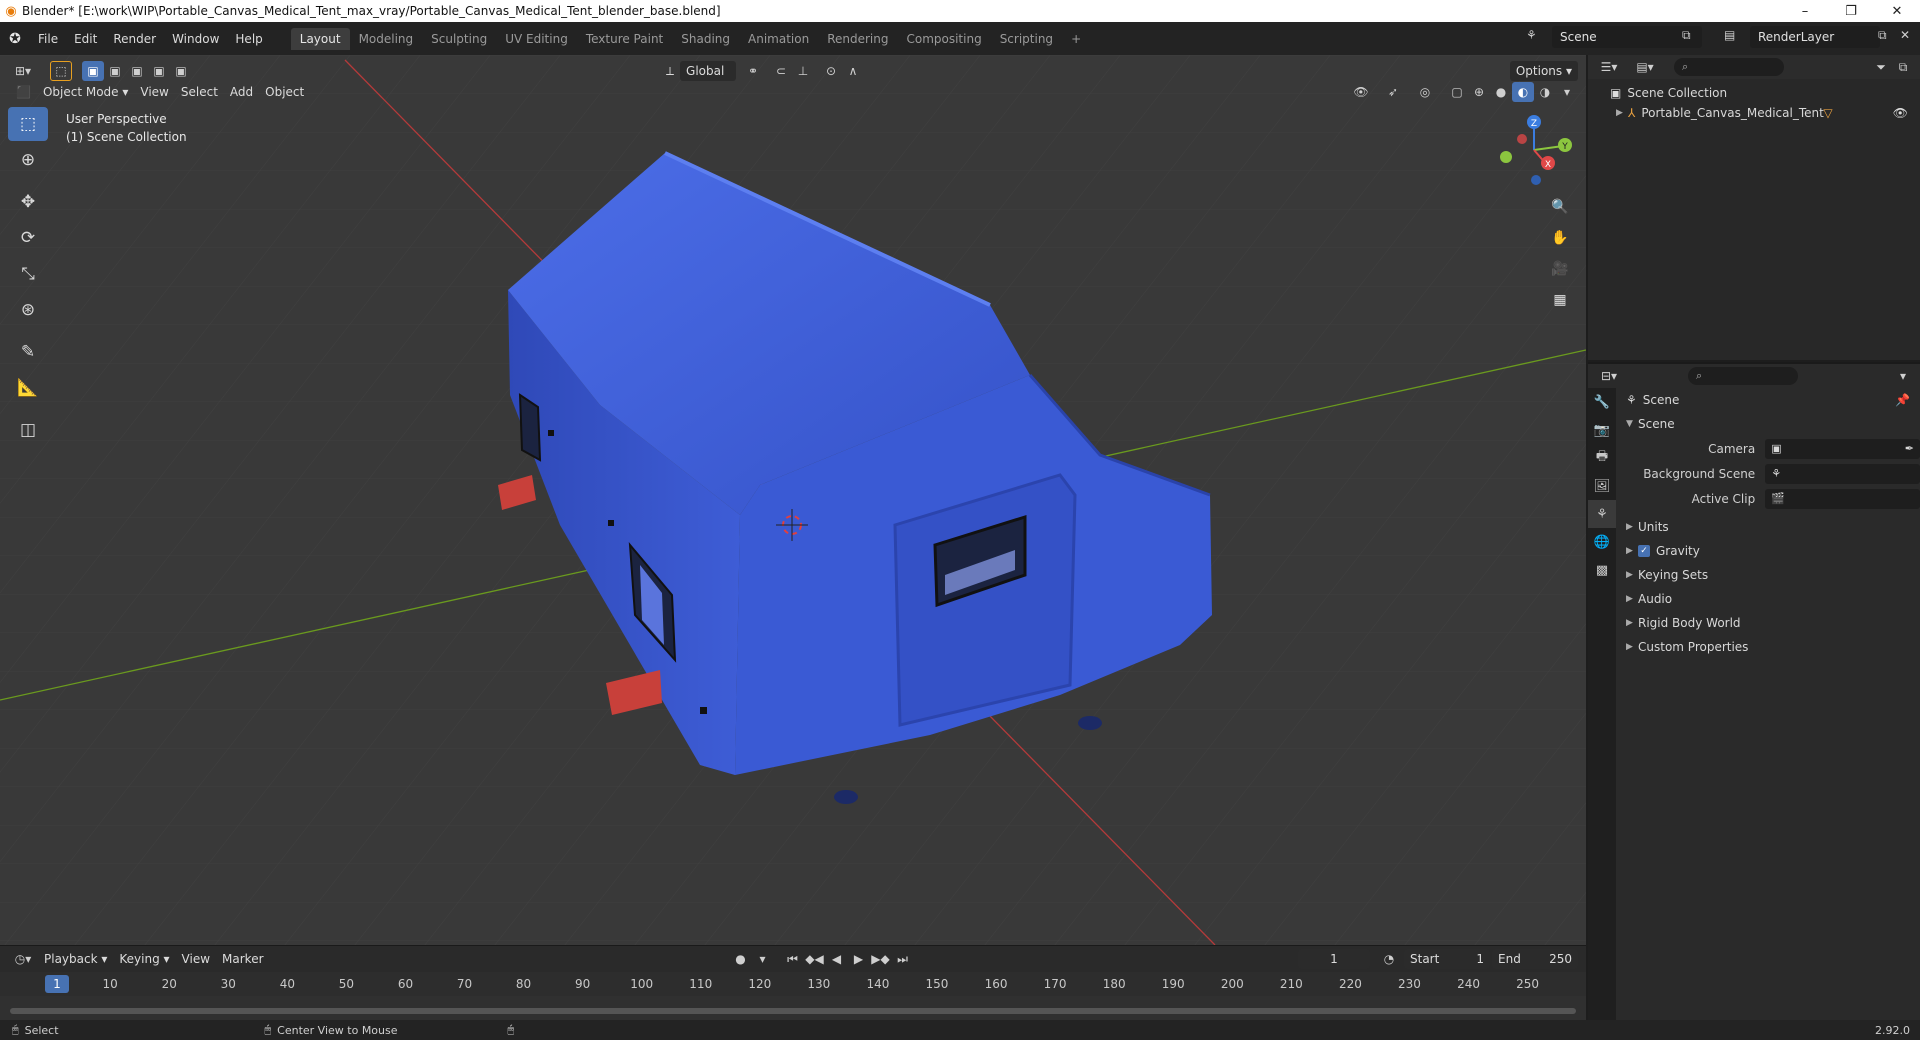 The image size is (1920, 1040). What do you see at coordinates (1769, 551) in the screenshot?
I see `gravity-panel-header: ▶ ✓ Gravity` at bounding box center [1769, 551].